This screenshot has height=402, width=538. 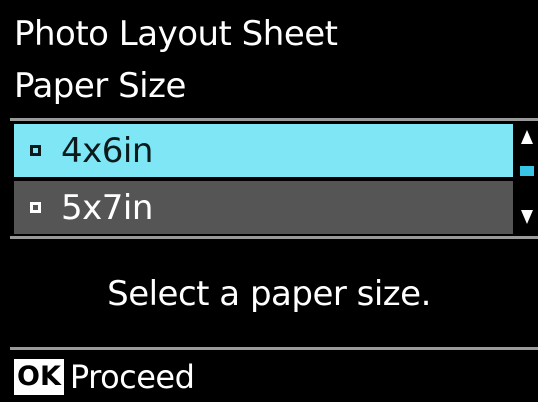 What do you see at coordinates (263, 150) in the screenshot?
I see `option-4x6in: 4x6in` at bounding box center [263, 150].